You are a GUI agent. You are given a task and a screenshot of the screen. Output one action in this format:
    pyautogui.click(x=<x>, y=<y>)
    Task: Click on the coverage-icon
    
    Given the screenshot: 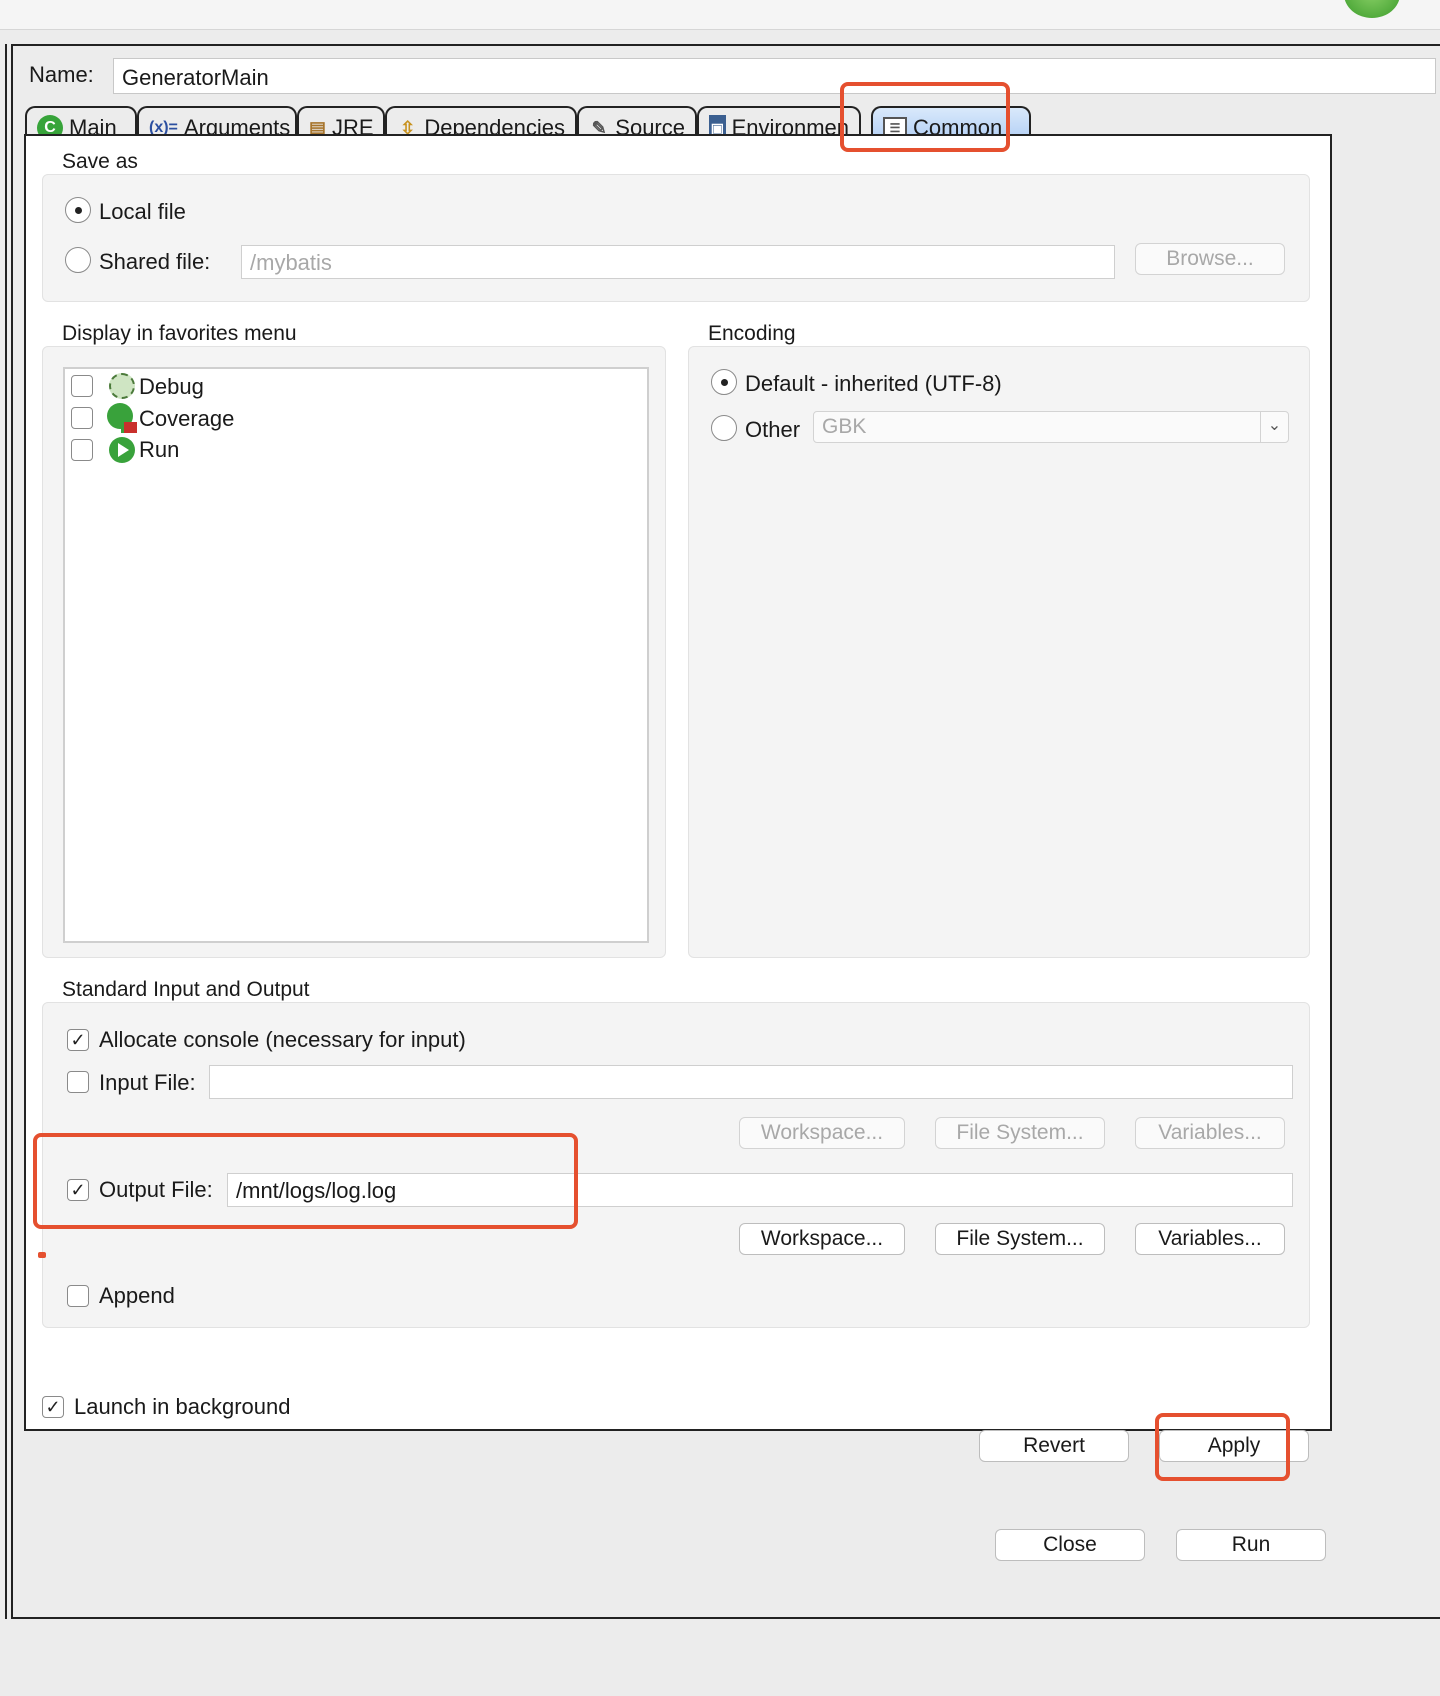 What is the action you would take?
    pyautogui.click(x=122, y=418)
    